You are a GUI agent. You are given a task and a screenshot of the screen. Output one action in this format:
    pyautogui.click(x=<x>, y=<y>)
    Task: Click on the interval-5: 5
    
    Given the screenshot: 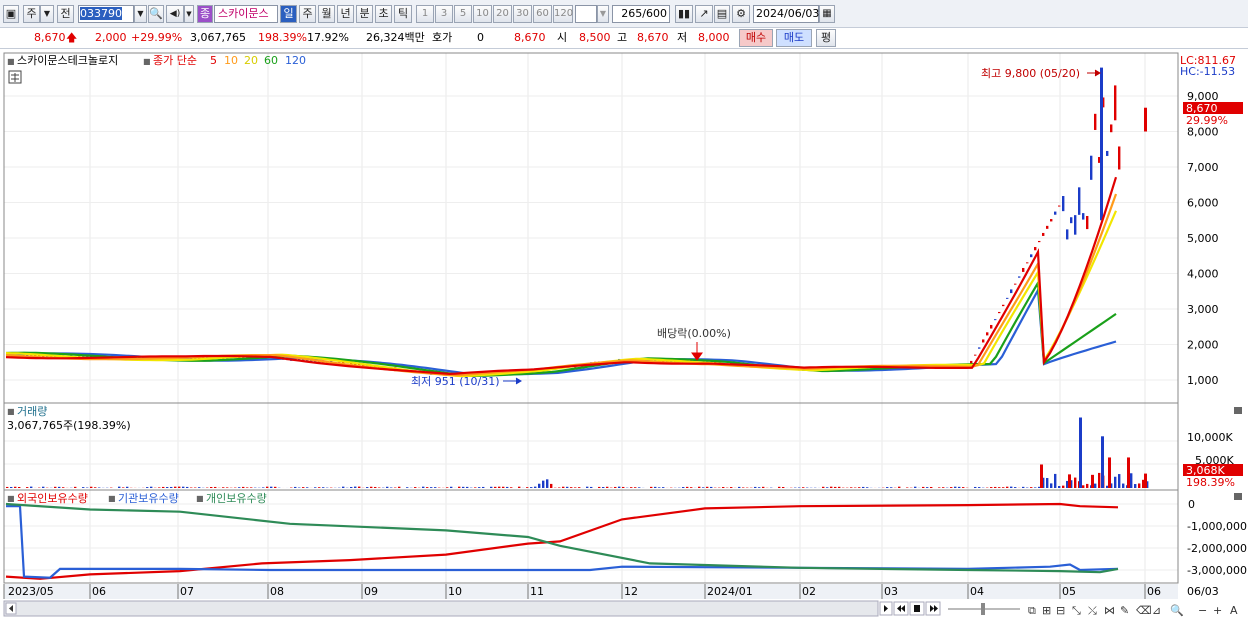 What is the action you would take?
    pyautogui.click(x=463, y=14)
    